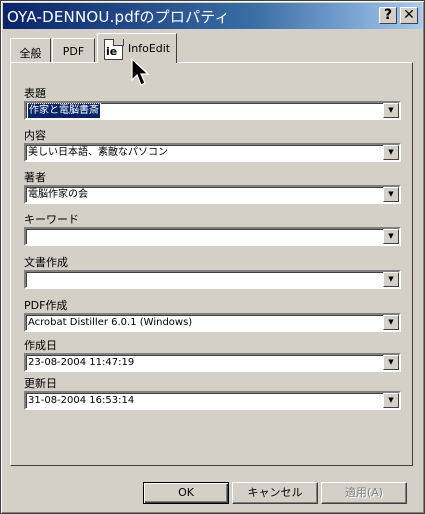 This screenshot has height=514, width=425. Describe the element at coordinates (212, 279) in the screenshot. I see `doc-creator-combobox: ▼` at that location.